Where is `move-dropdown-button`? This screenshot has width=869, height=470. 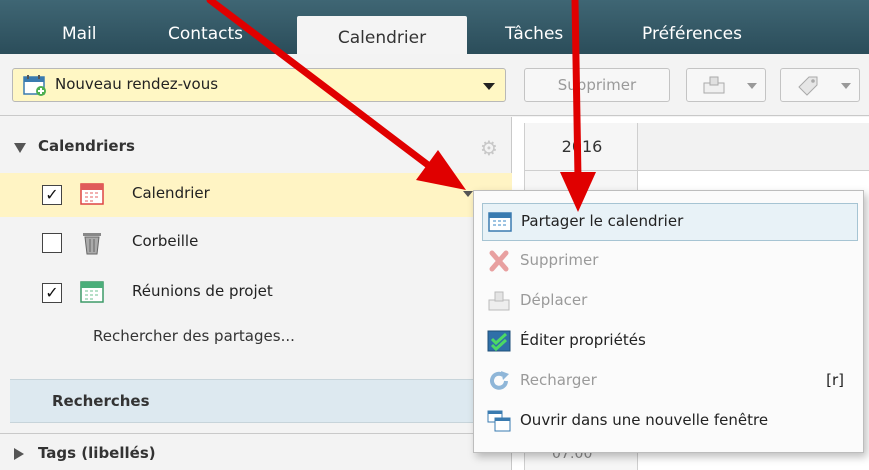
move-dropdown-button is located at coordinates (726, 85).